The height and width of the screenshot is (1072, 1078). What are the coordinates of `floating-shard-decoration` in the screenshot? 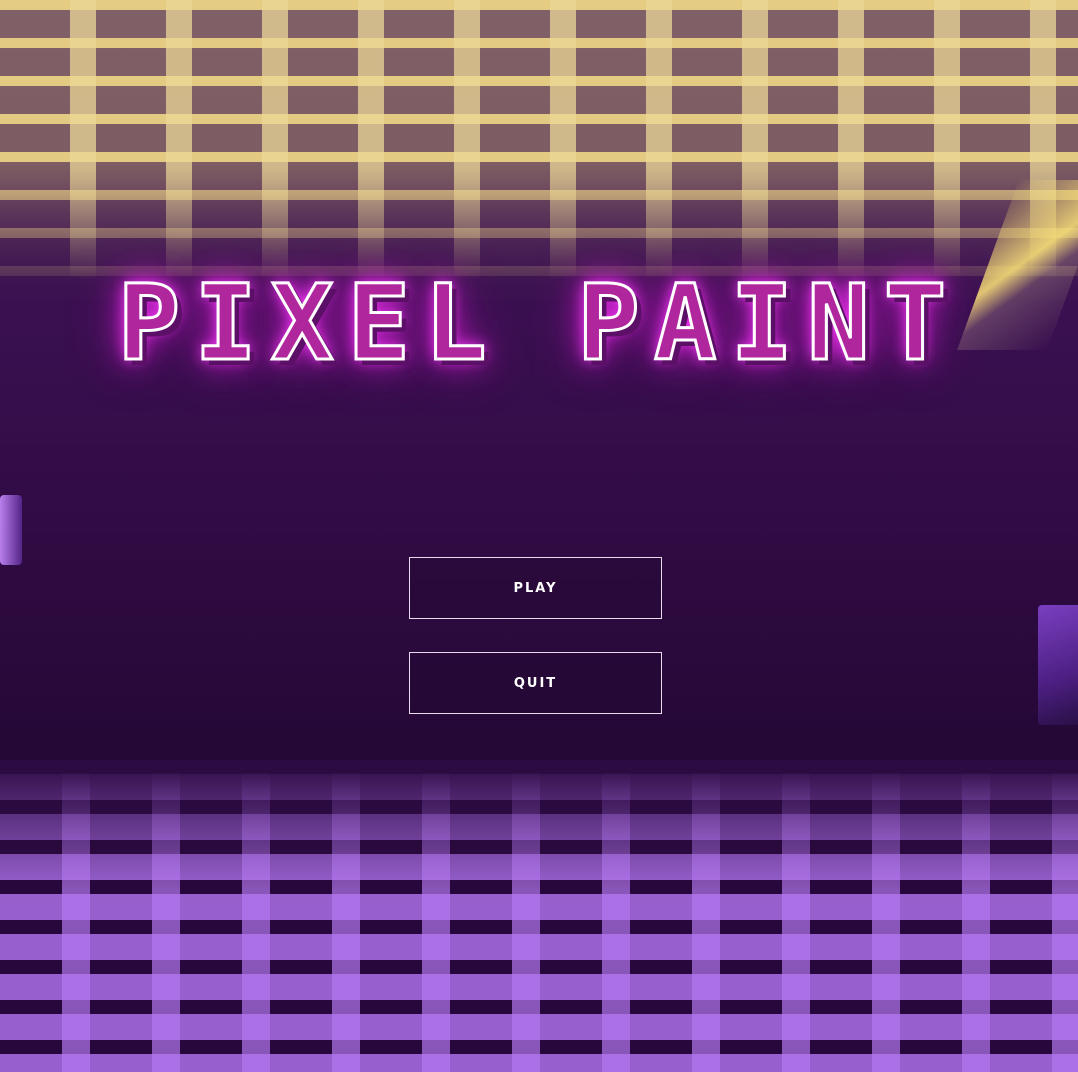 It's located at (11, 530).